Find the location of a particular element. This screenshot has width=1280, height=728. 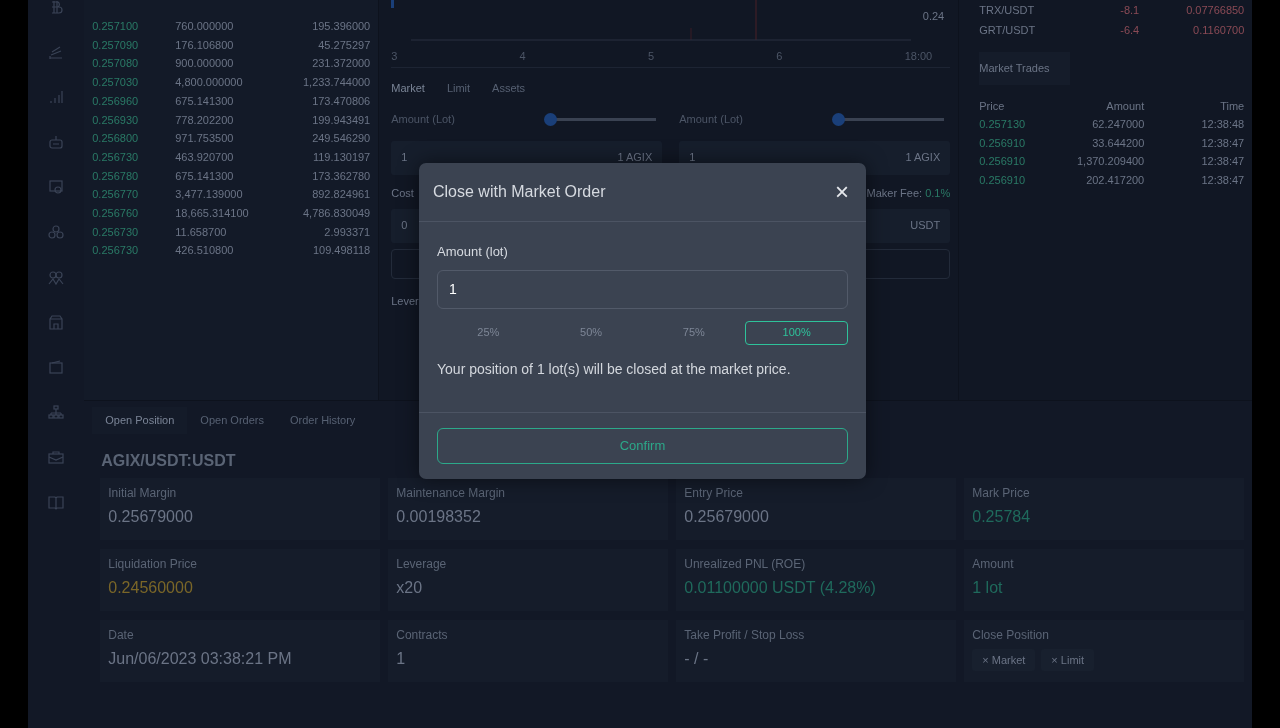

price-text: 0.257090 is located at coordinates (116, 45).